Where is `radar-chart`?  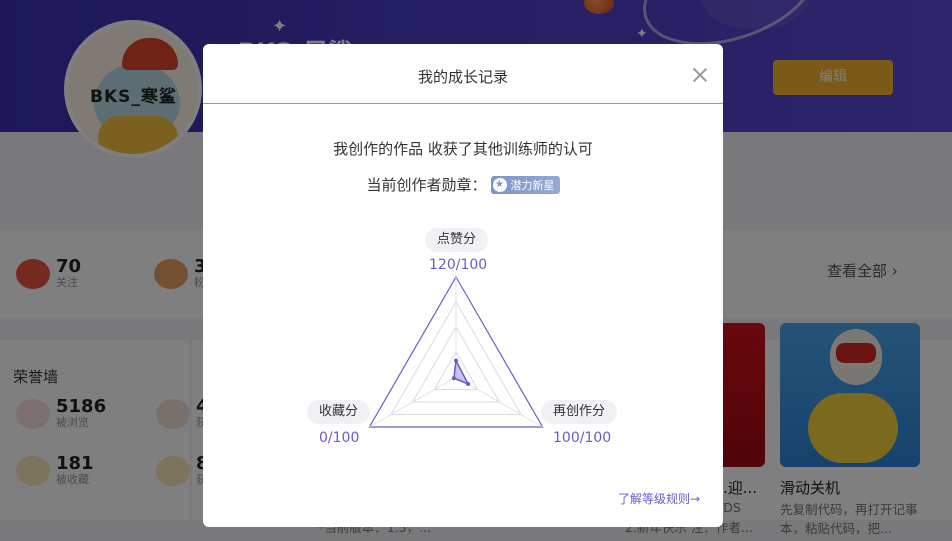 radar-chart is located at coordinates (456, 351).